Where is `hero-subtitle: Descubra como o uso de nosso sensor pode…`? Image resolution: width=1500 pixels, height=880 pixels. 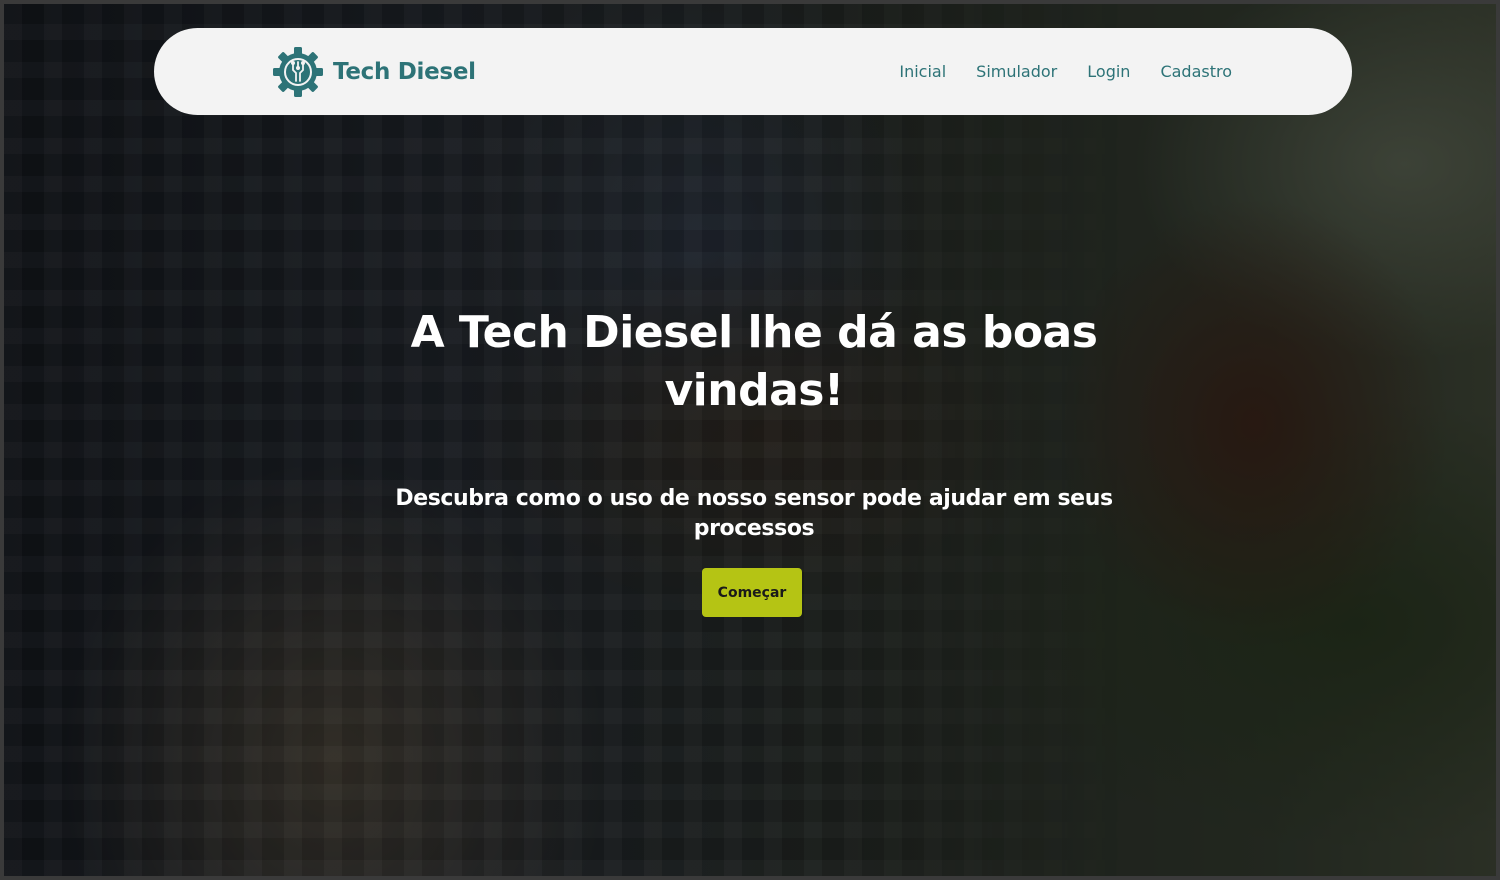 hero-subtitle: Descubra como o uso de nosso sensor pode… is located at coordinates (754, 513).